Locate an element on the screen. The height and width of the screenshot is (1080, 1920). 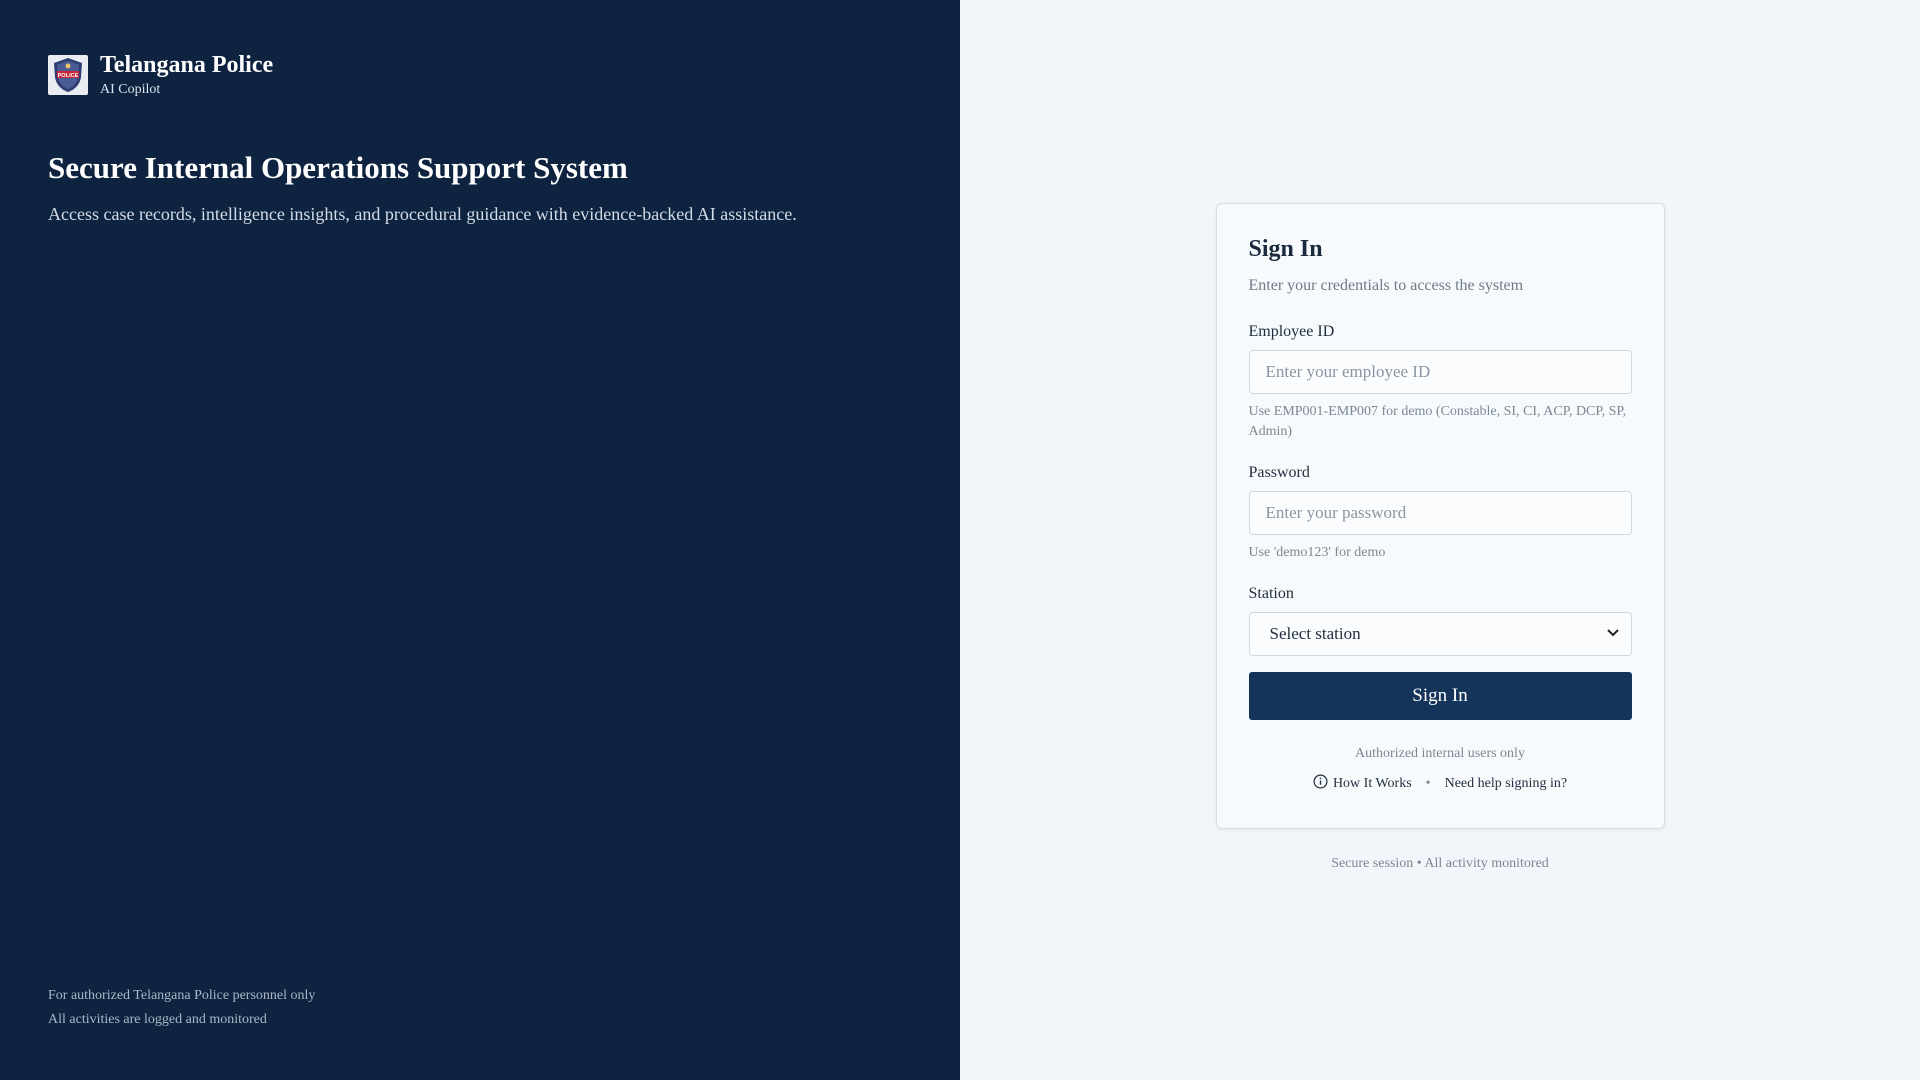
secure-session-note: Secure session • All activity monitored is located at coordinates (1440, 863).